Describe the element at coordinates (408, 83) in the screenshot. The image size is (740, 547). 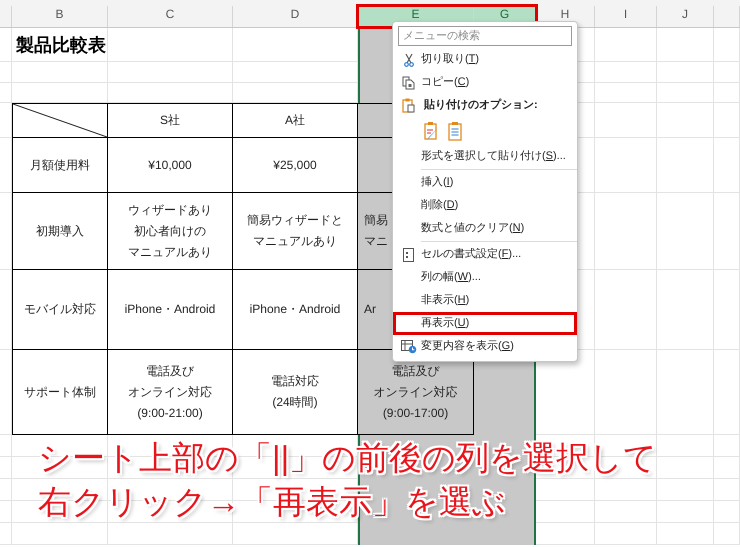
I see `copy-icon` at that location.